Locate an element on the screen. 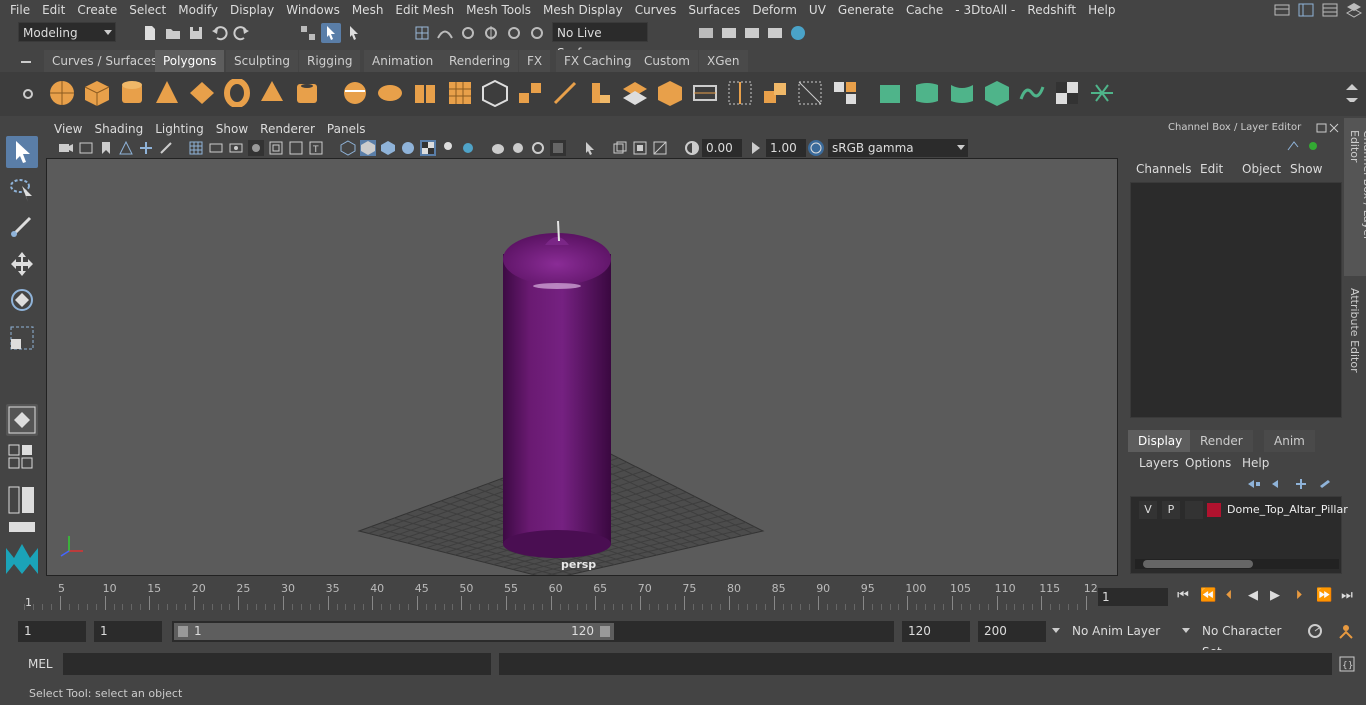  poly-cone-icon is located at coordinates (167, 93).